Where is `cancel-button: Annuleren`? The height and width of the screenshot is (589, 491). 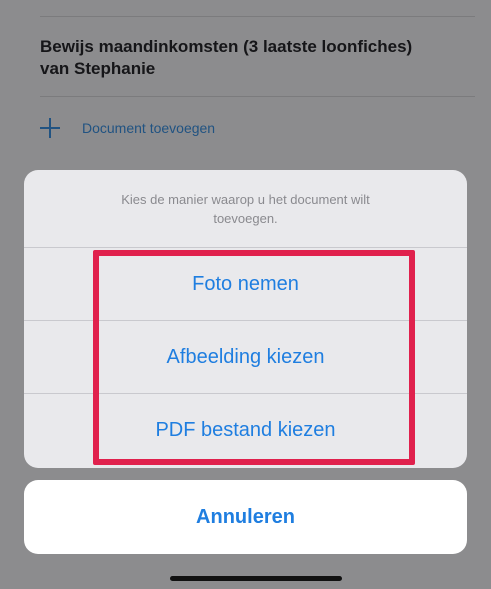
cancel-button: Annuleren is located at coordinates (245, 517).